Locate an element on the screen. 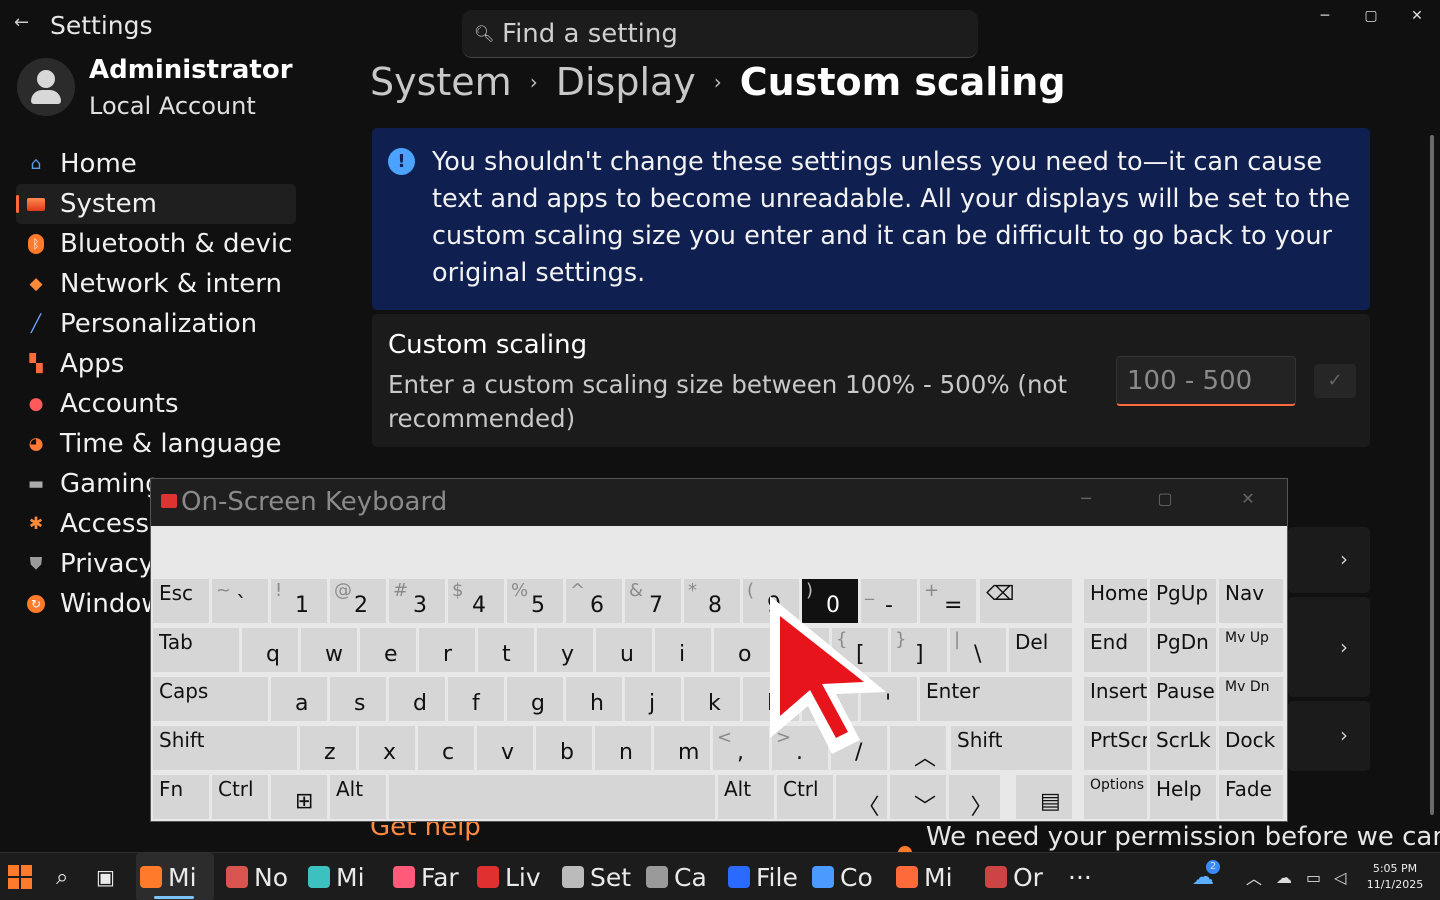 This screenshot has height=900, width=1440. key-nav: Nav is located at coordinates (1251, 601).